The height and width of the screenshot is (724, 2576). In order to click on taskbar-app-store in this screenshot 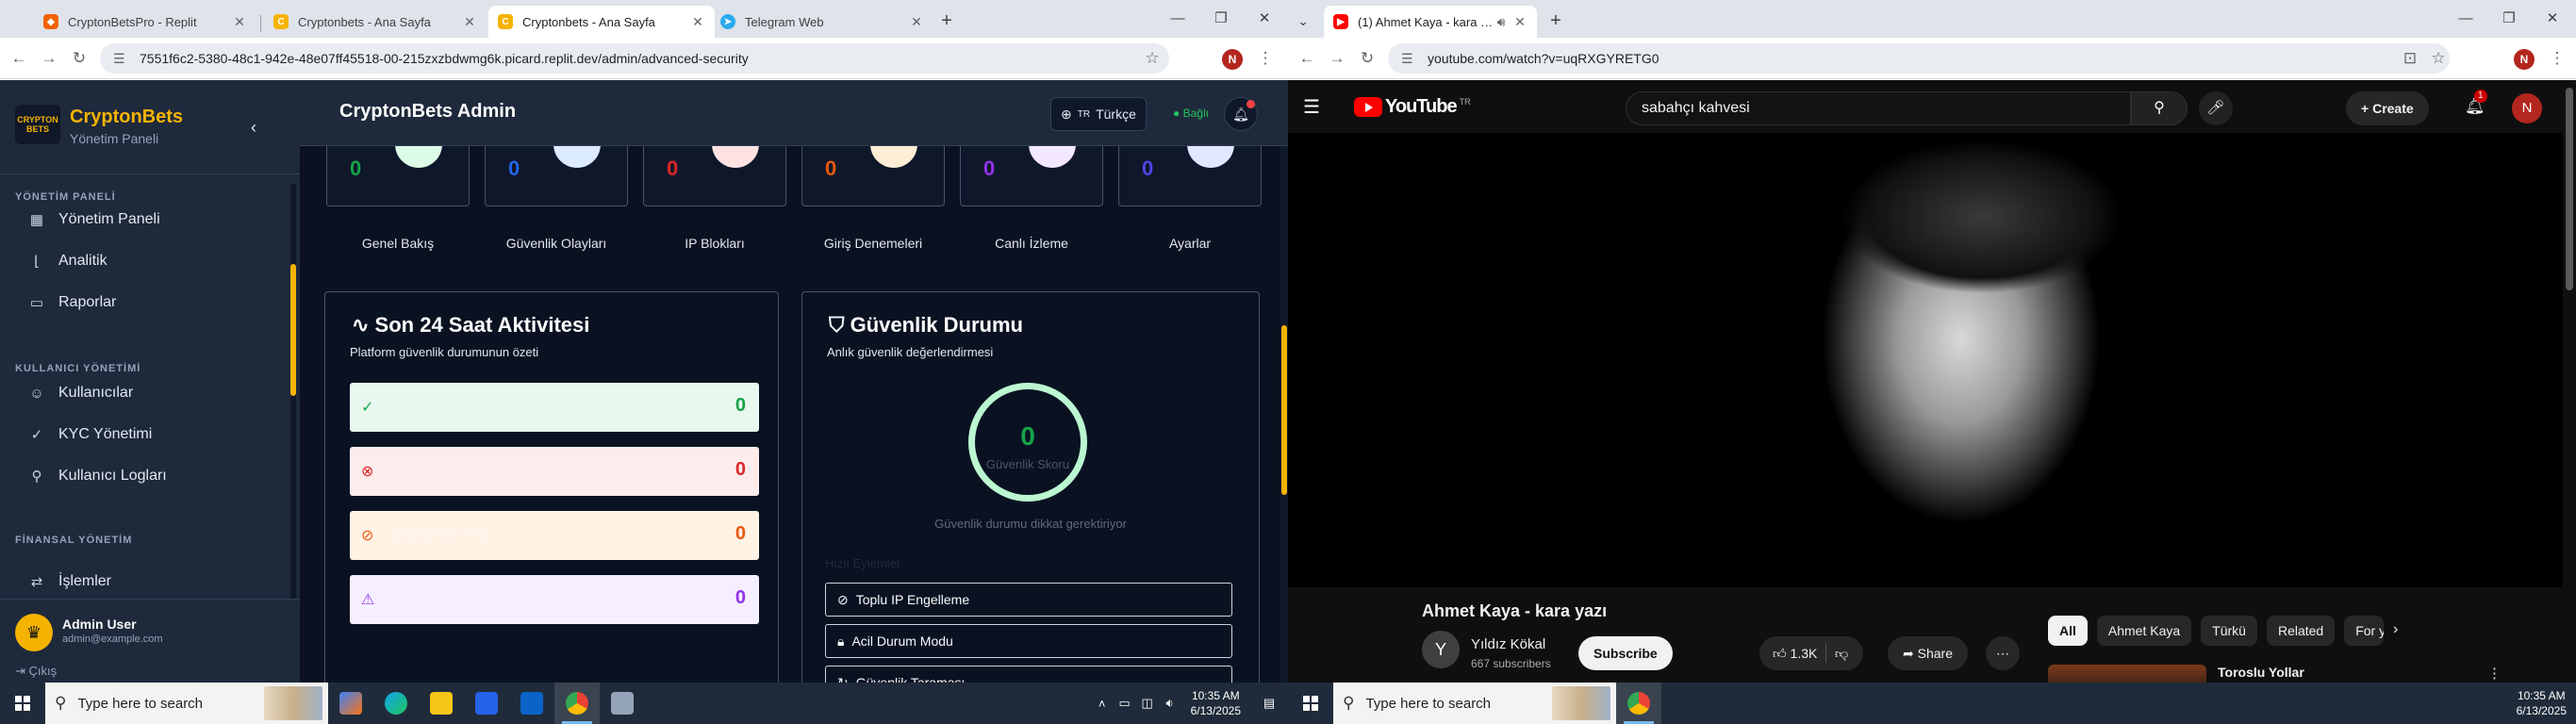, I will do `click(486, 703)`.